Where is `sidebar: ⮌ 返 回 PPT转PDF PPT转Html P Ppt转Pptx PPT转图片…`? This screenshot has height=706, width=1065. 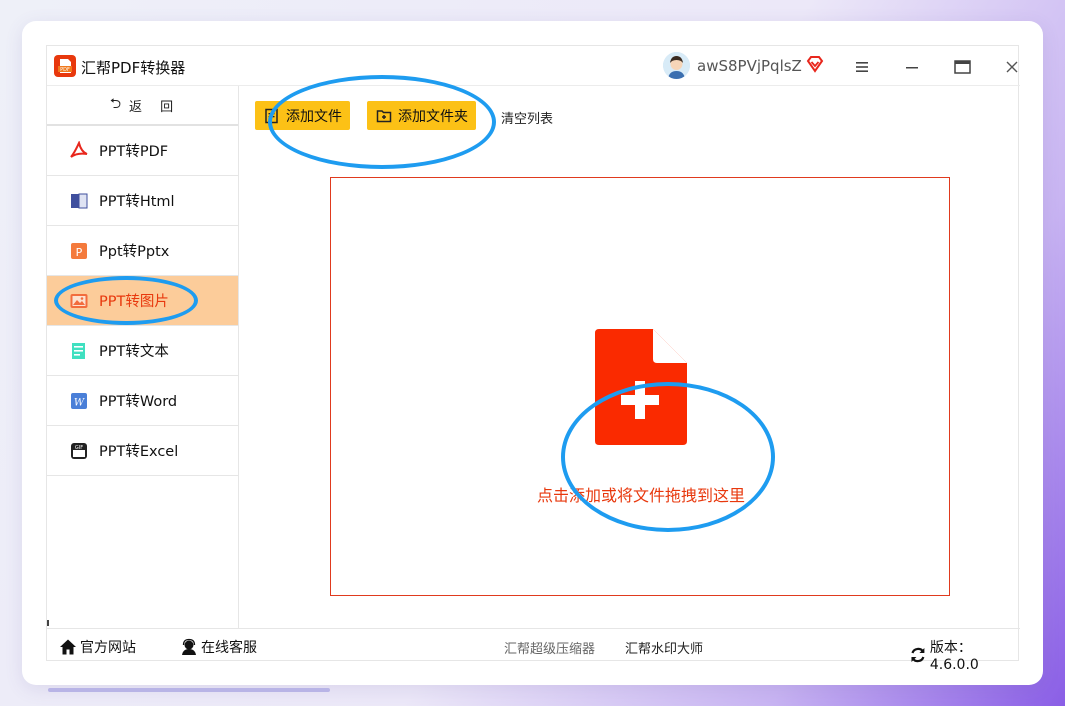
sidebar: ⮌ 返 回 PPT转PDF PPT转Html P Ppt转Pptx PPT转图片… is located at coordinates (143, 357).